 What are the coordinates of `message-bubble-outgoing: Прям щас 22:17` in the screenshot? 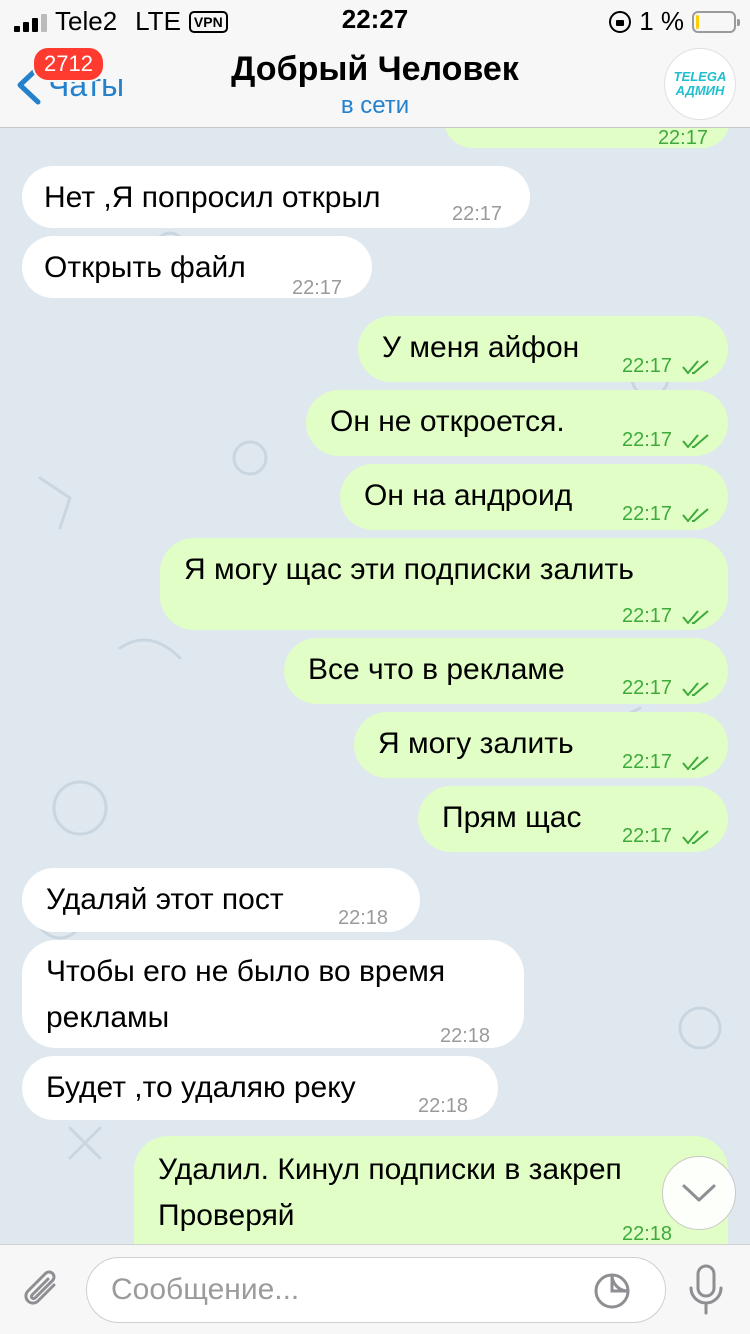 It's located at (573, 819).